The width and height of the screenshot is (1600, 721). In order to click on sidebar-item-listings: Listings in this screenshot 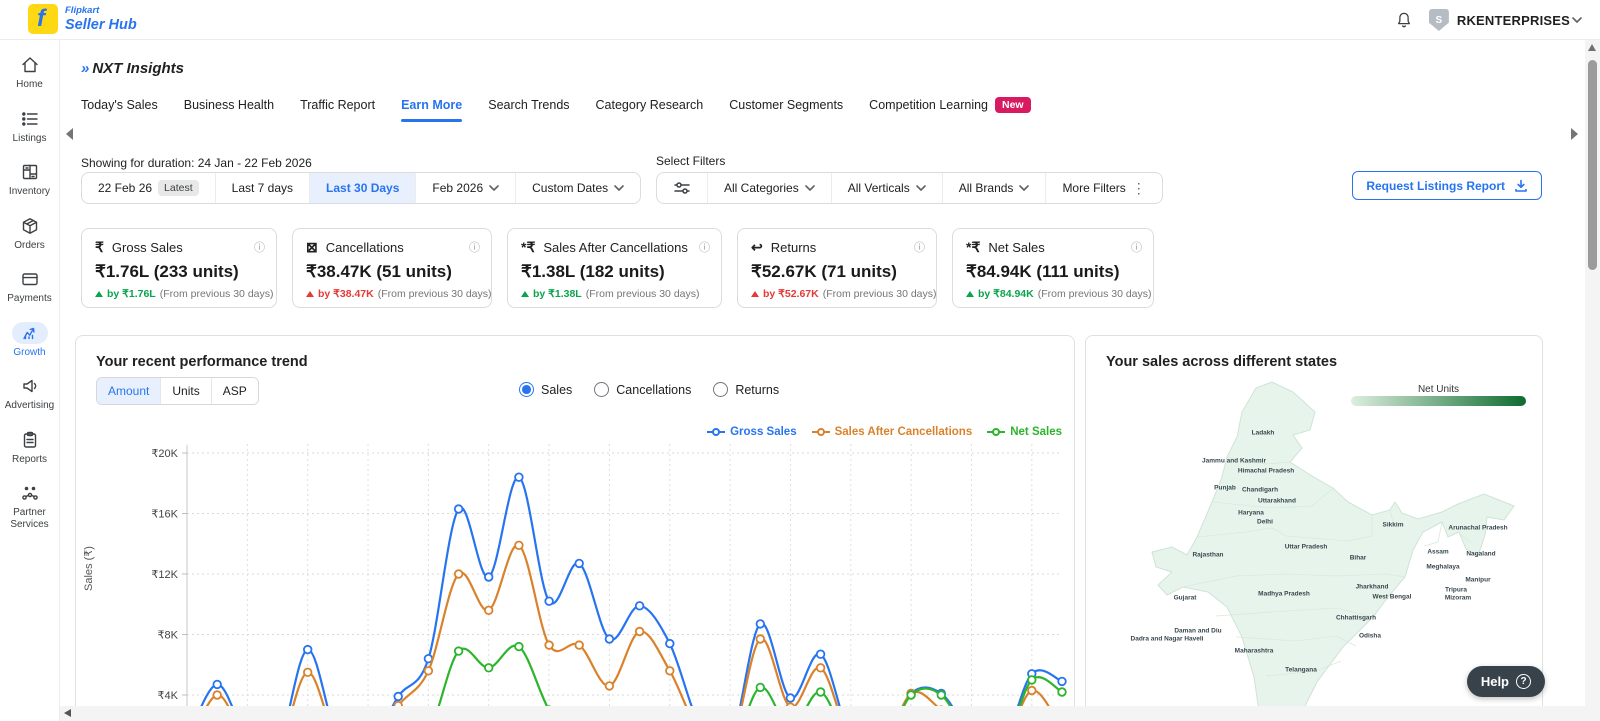, I will do `click(30, 126)`.